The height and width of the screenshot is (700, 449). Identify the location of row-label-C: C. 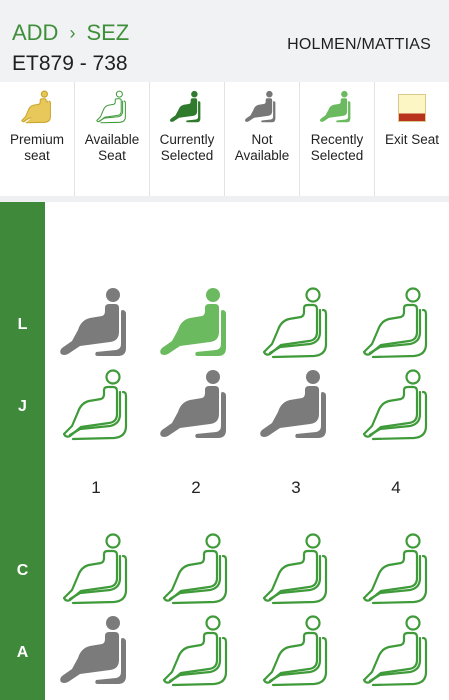
(22, 570).